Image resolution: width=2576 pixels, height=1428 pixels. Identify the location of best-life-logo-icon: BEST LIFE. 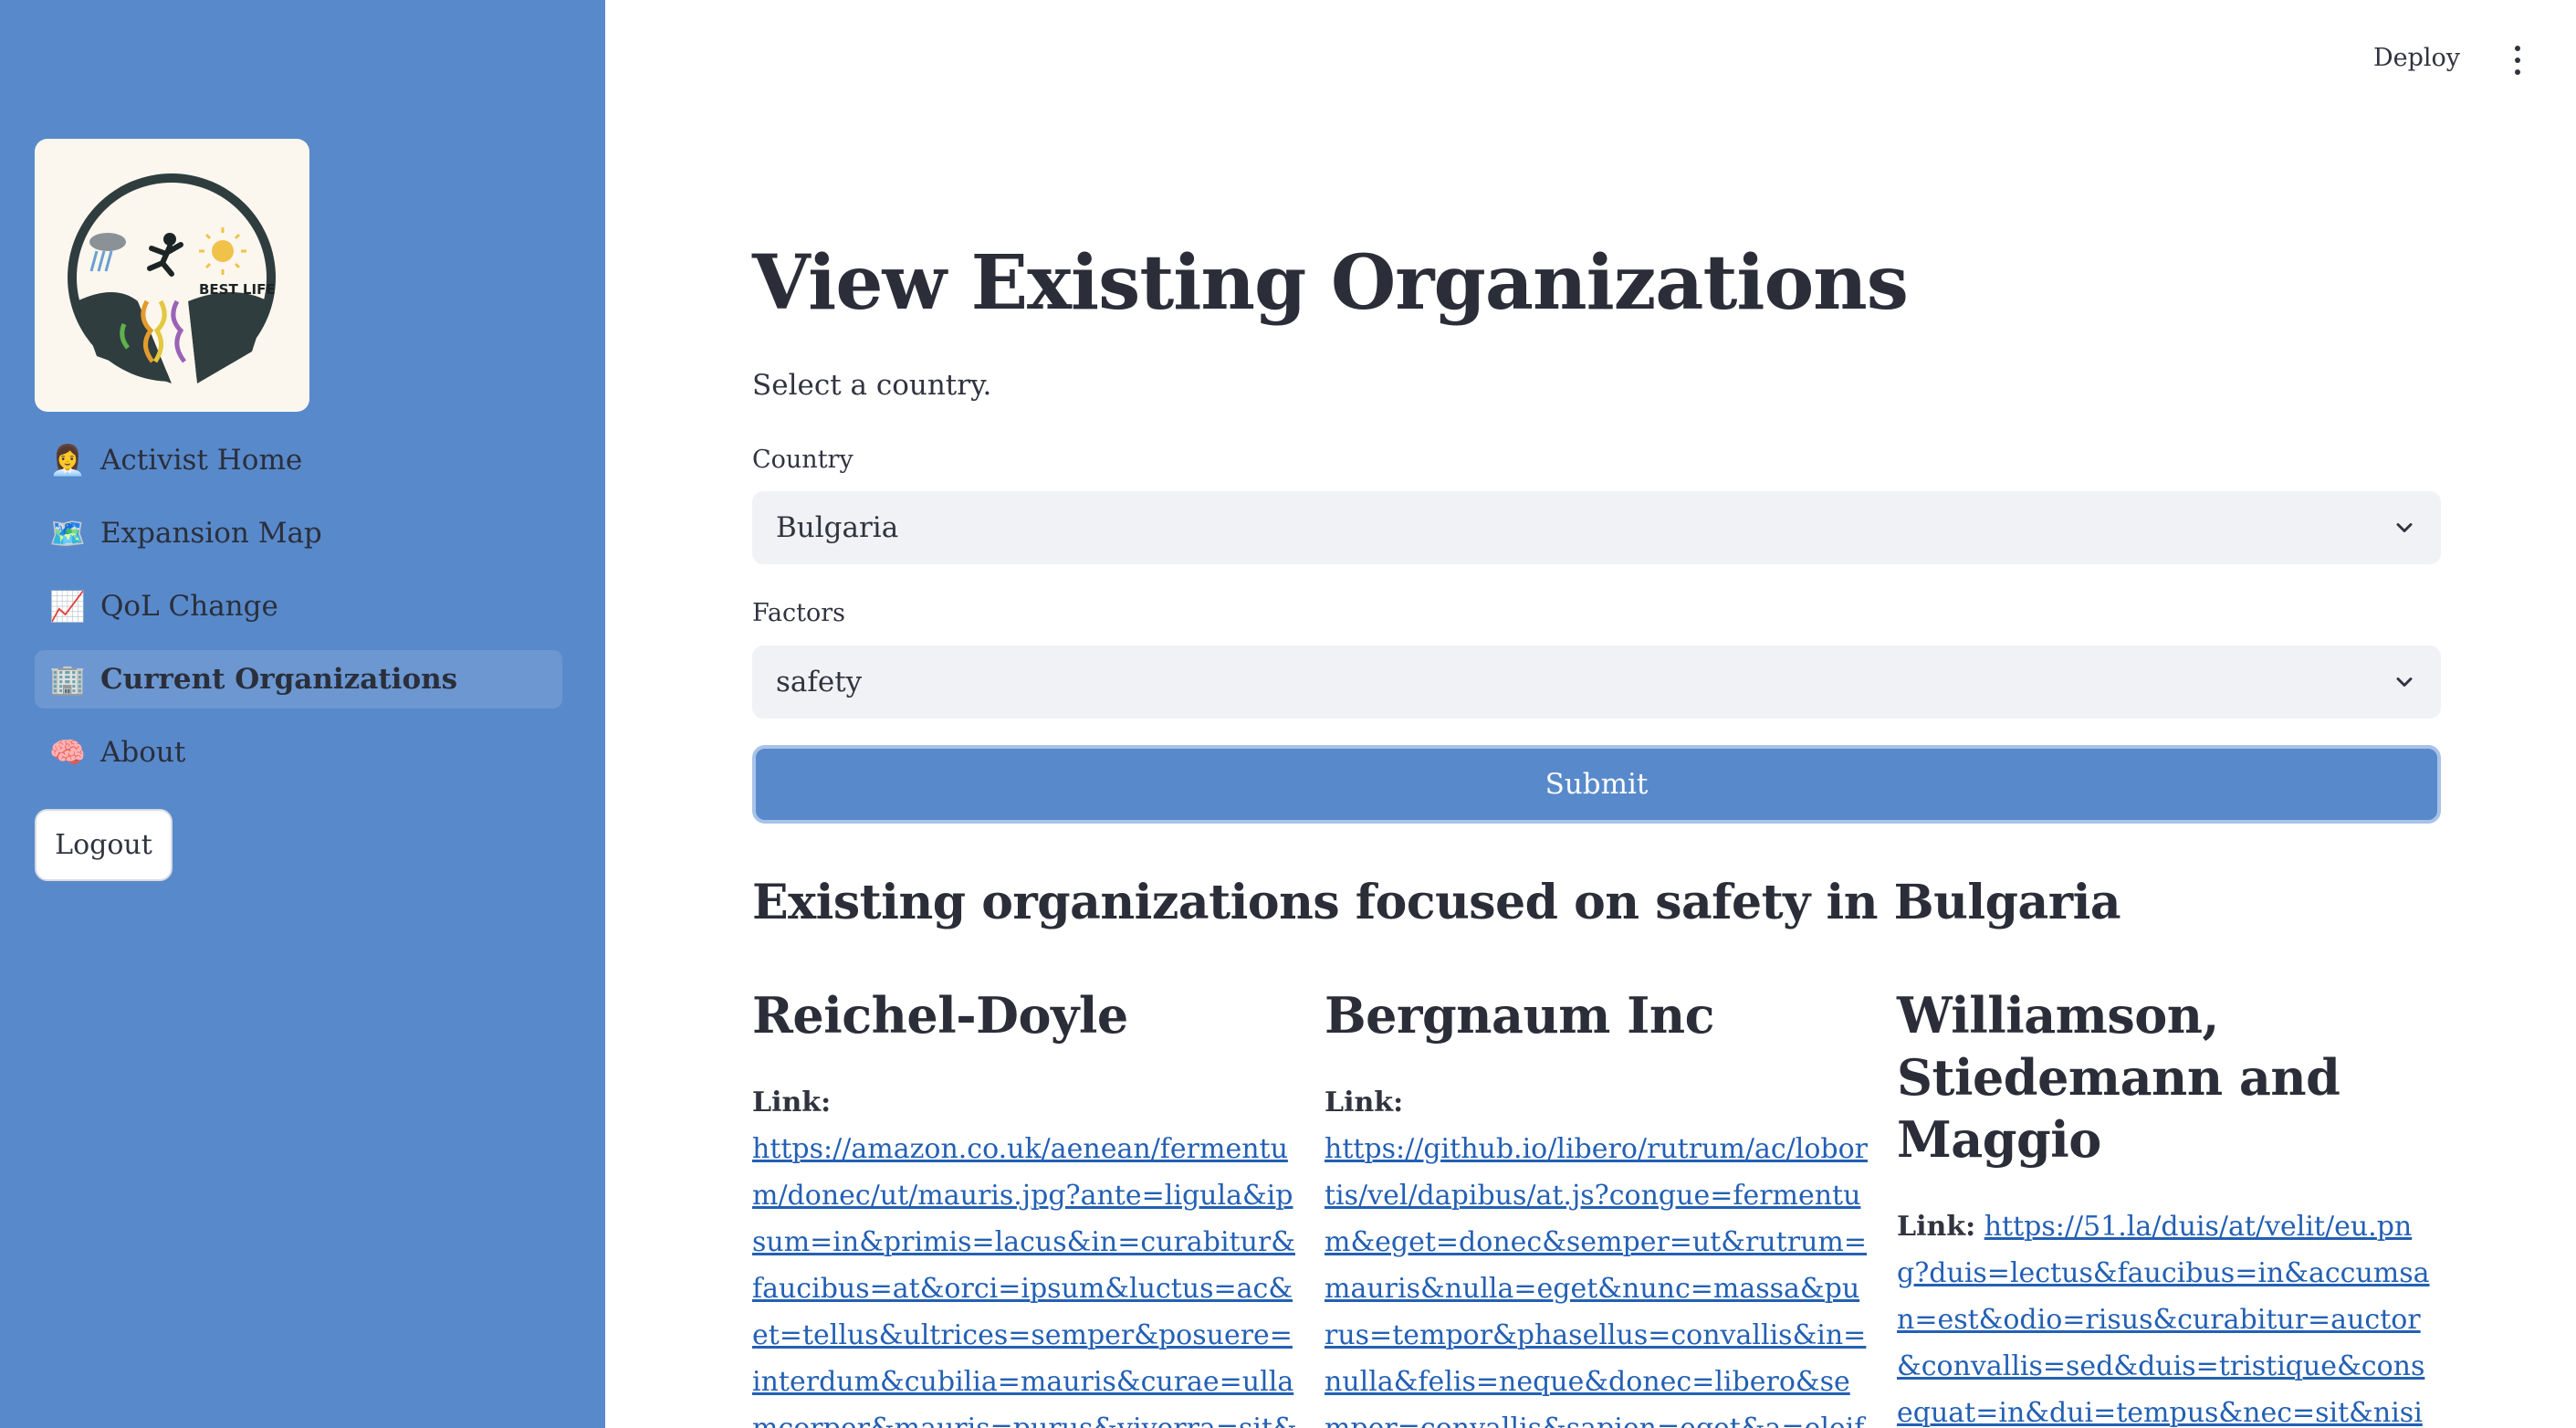
(172, 278).